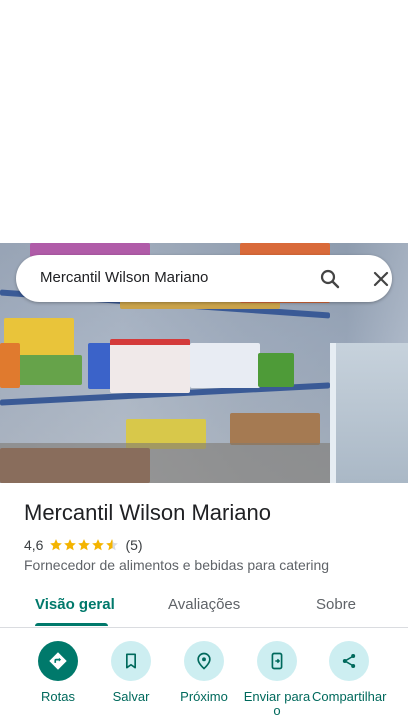 This screenshot has width=408, height=726. I want to click on photo-table, so click(369, 413).